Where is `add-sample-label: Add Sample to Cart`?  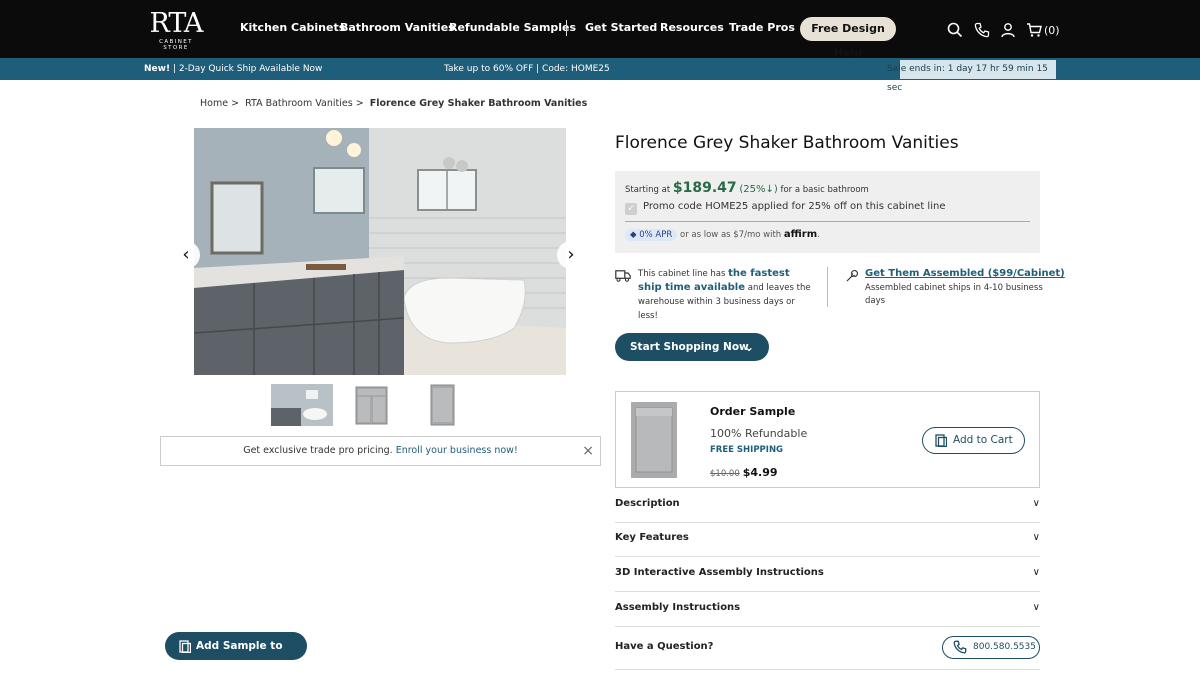
add-sample-label: Add Sample to Cart is located at coordinates (239, 657).